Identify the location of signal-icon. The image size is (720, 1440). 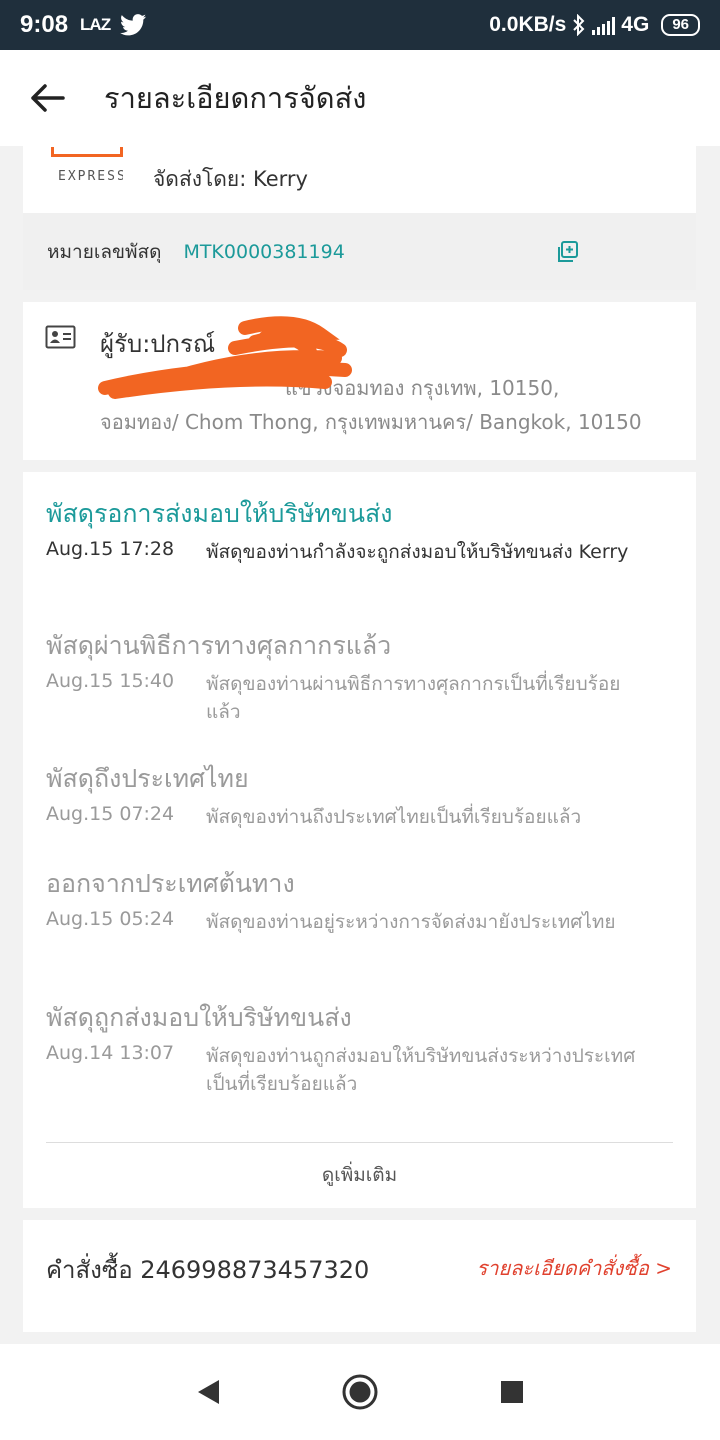
(604, 25).